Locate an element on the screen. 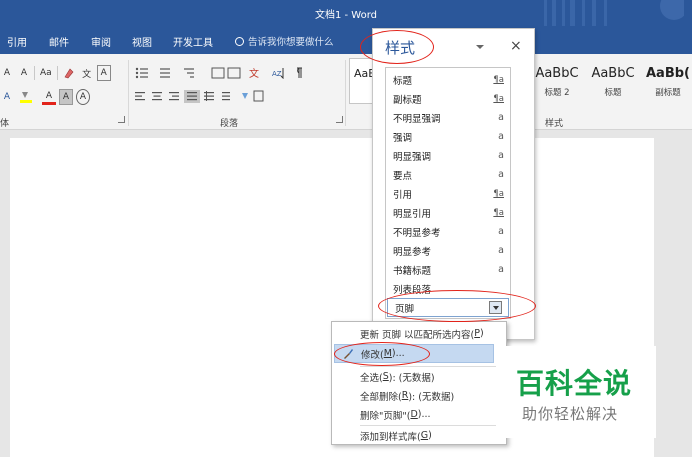  style-item: 书籍标题 a is located at coordinates (448, 269).